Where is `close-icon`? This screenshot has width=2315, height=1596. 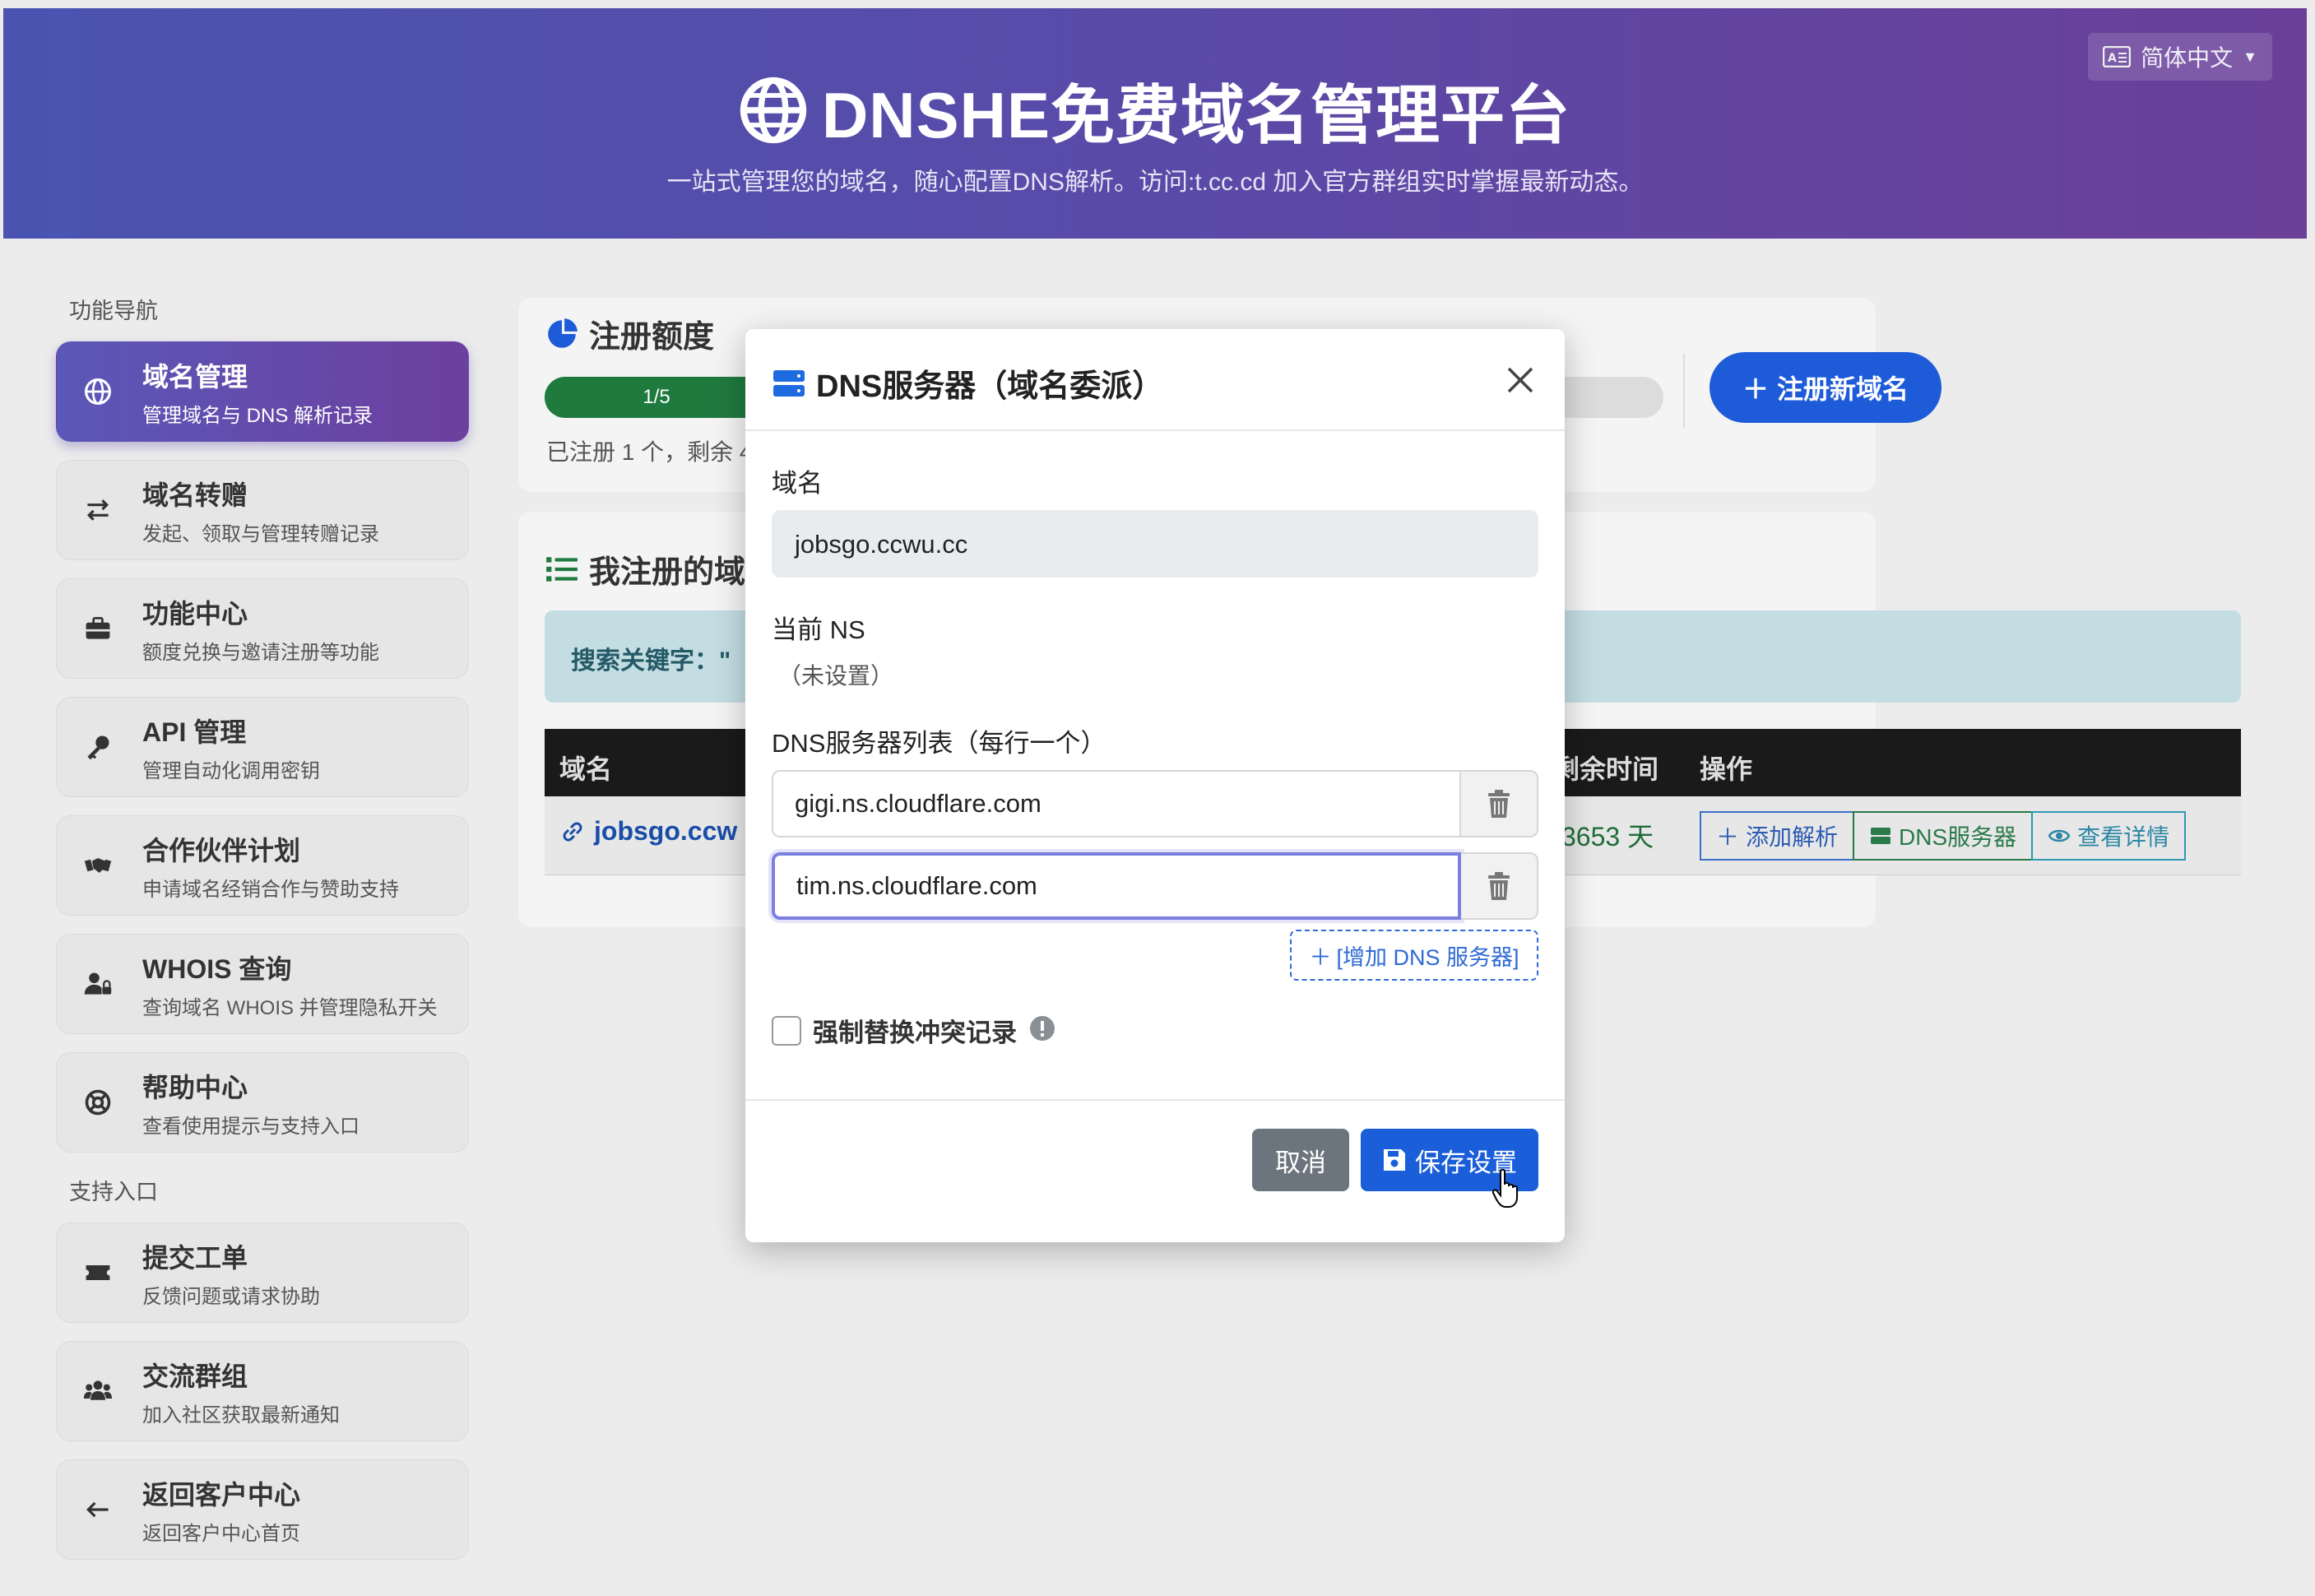
close-icon is located at coordinates (1520, 380).